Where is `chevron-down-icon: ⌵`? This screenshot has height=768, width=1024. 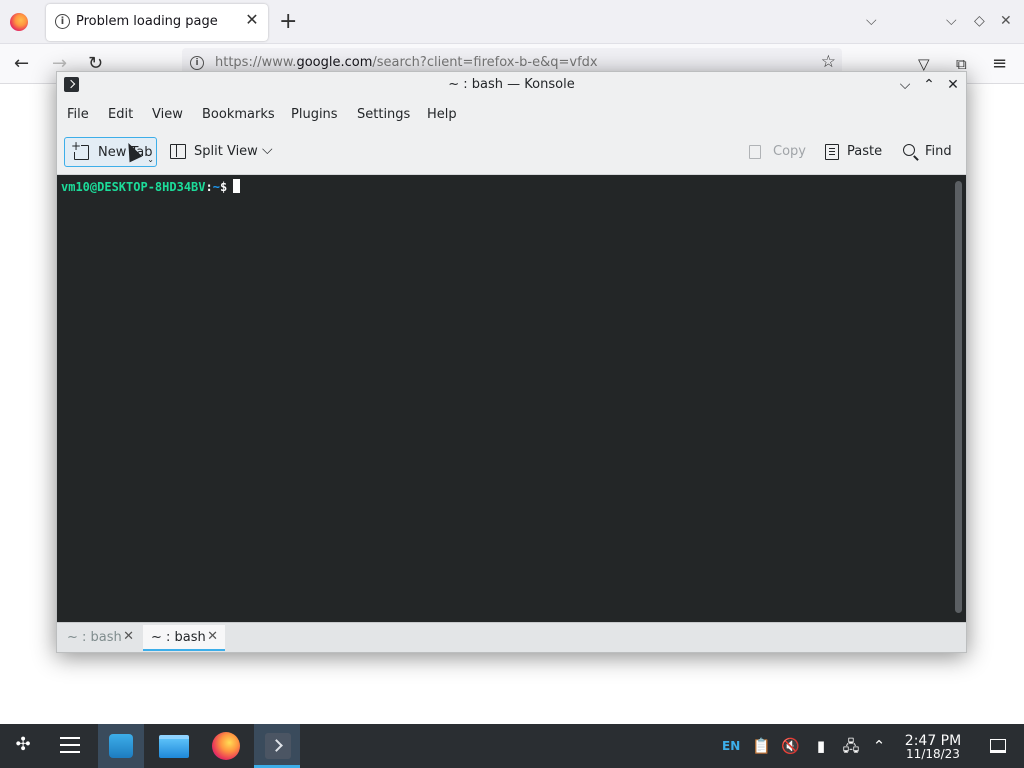
chevron-down-icon: ⌵ is located at coordinates (267, 150).